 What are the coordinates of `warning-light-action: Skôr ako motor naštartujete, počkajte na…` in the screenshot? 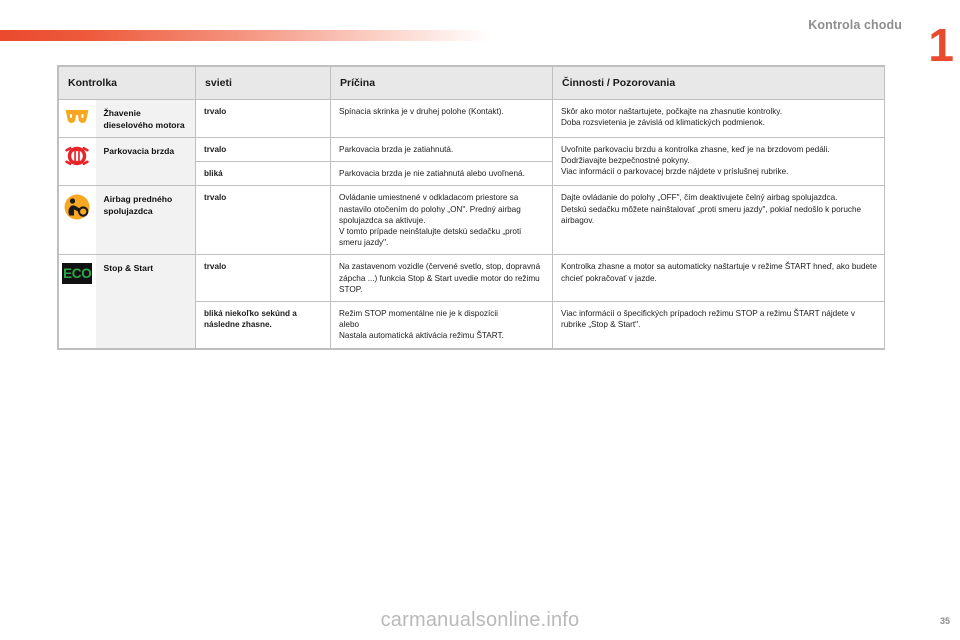 It's located at (719, 118).